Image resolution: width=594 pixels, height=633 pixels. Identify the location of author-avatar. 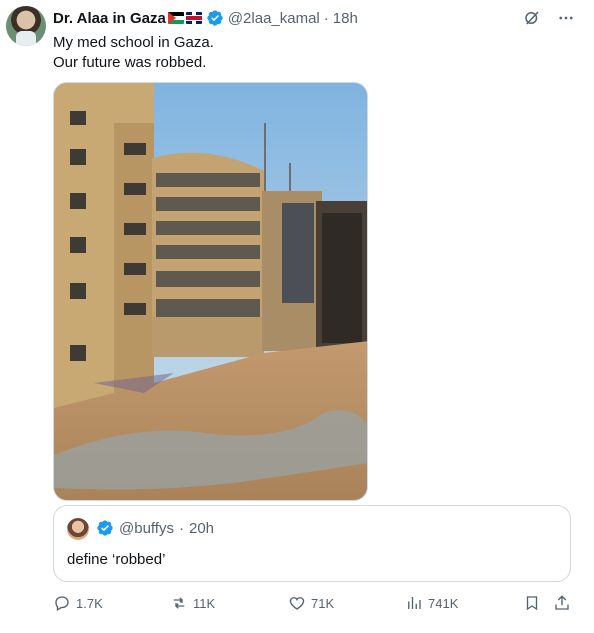
(26, 26).